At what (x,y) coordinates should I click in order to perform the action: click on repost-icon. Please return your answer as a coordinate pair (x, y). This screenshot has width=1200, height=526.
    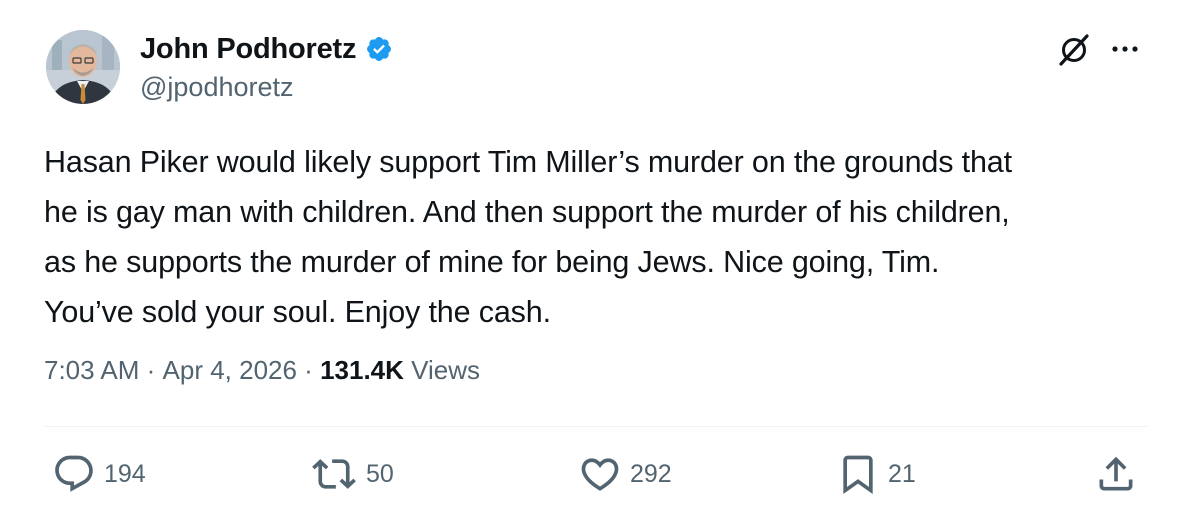
    Looking at the image, I should click on (334, 474).